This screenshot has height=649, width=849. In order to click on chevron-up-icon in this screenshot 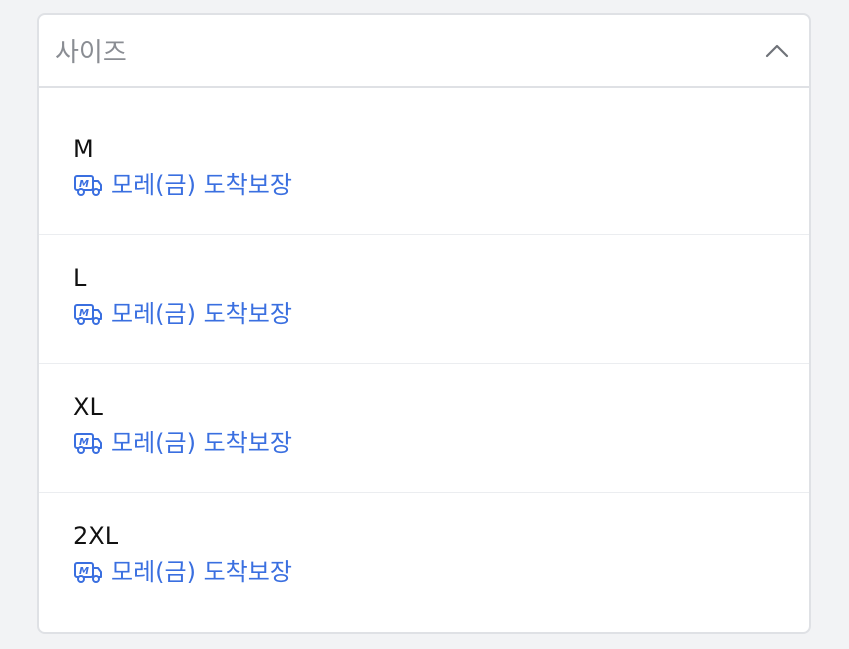, I will do `click(777, 51)`.